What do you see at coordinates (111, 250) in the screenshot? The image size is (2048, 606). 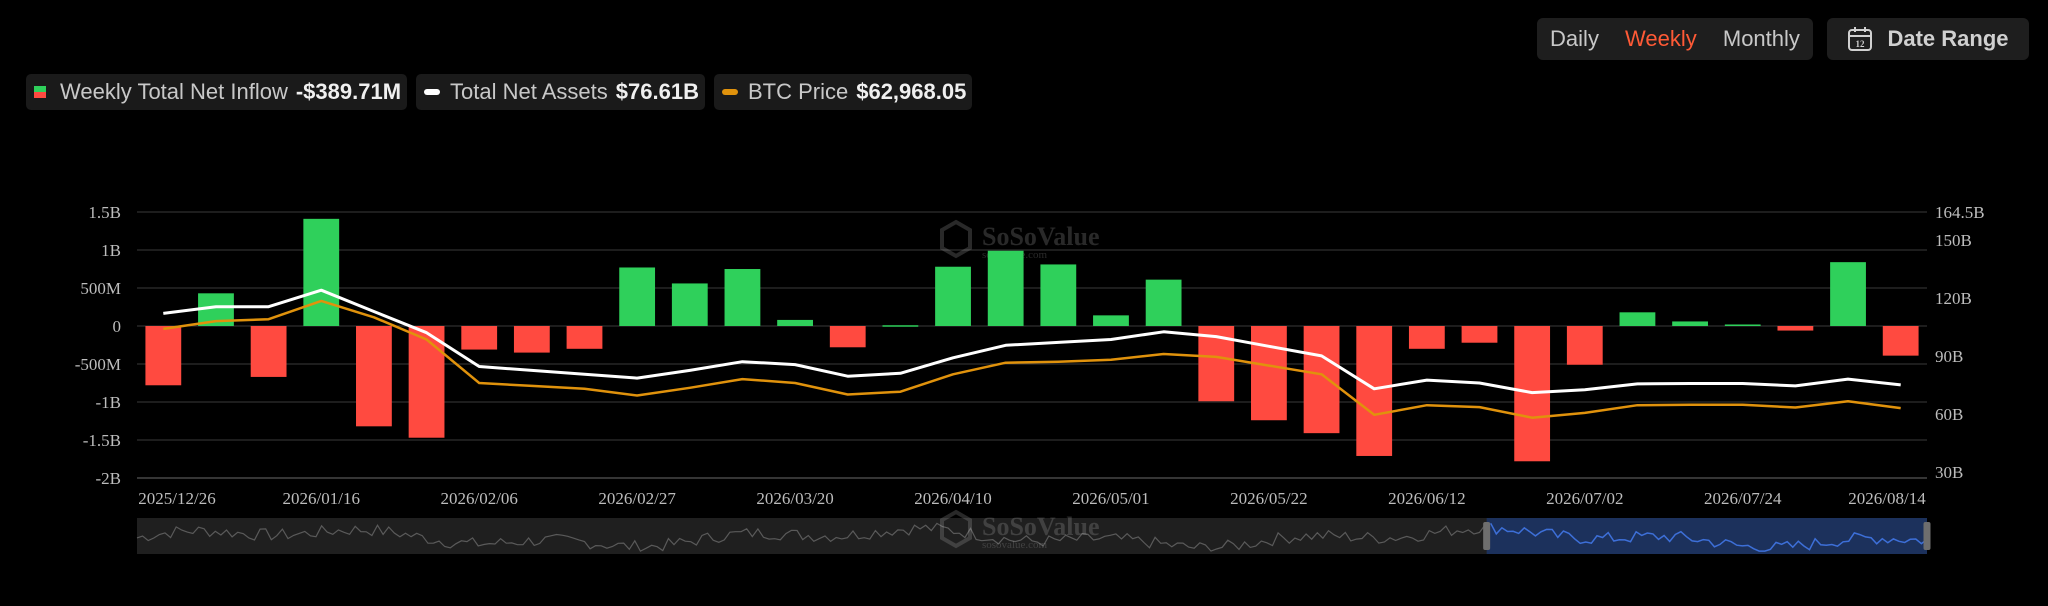 I see `left-axis-tick-label: 1B` at bounding box center [111, 250].